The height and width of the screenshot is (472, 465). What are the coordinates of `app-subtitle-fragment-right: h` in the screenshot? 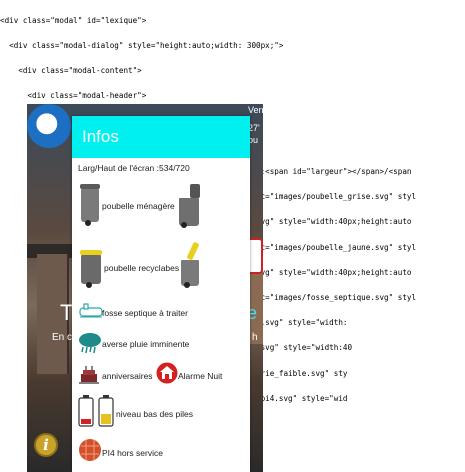 It's located at (255, 337).